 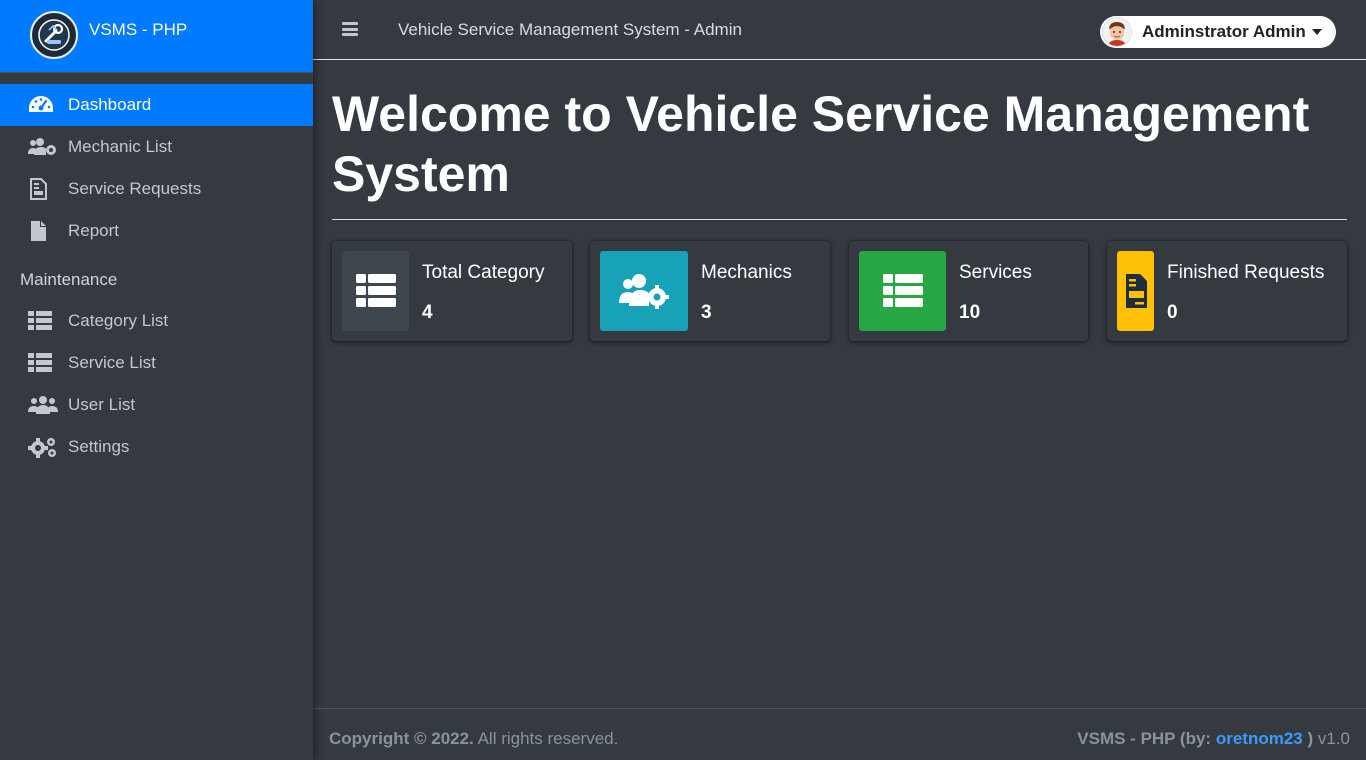 I want to click on car-repair-logo-icon, so click(x=54, y=35).